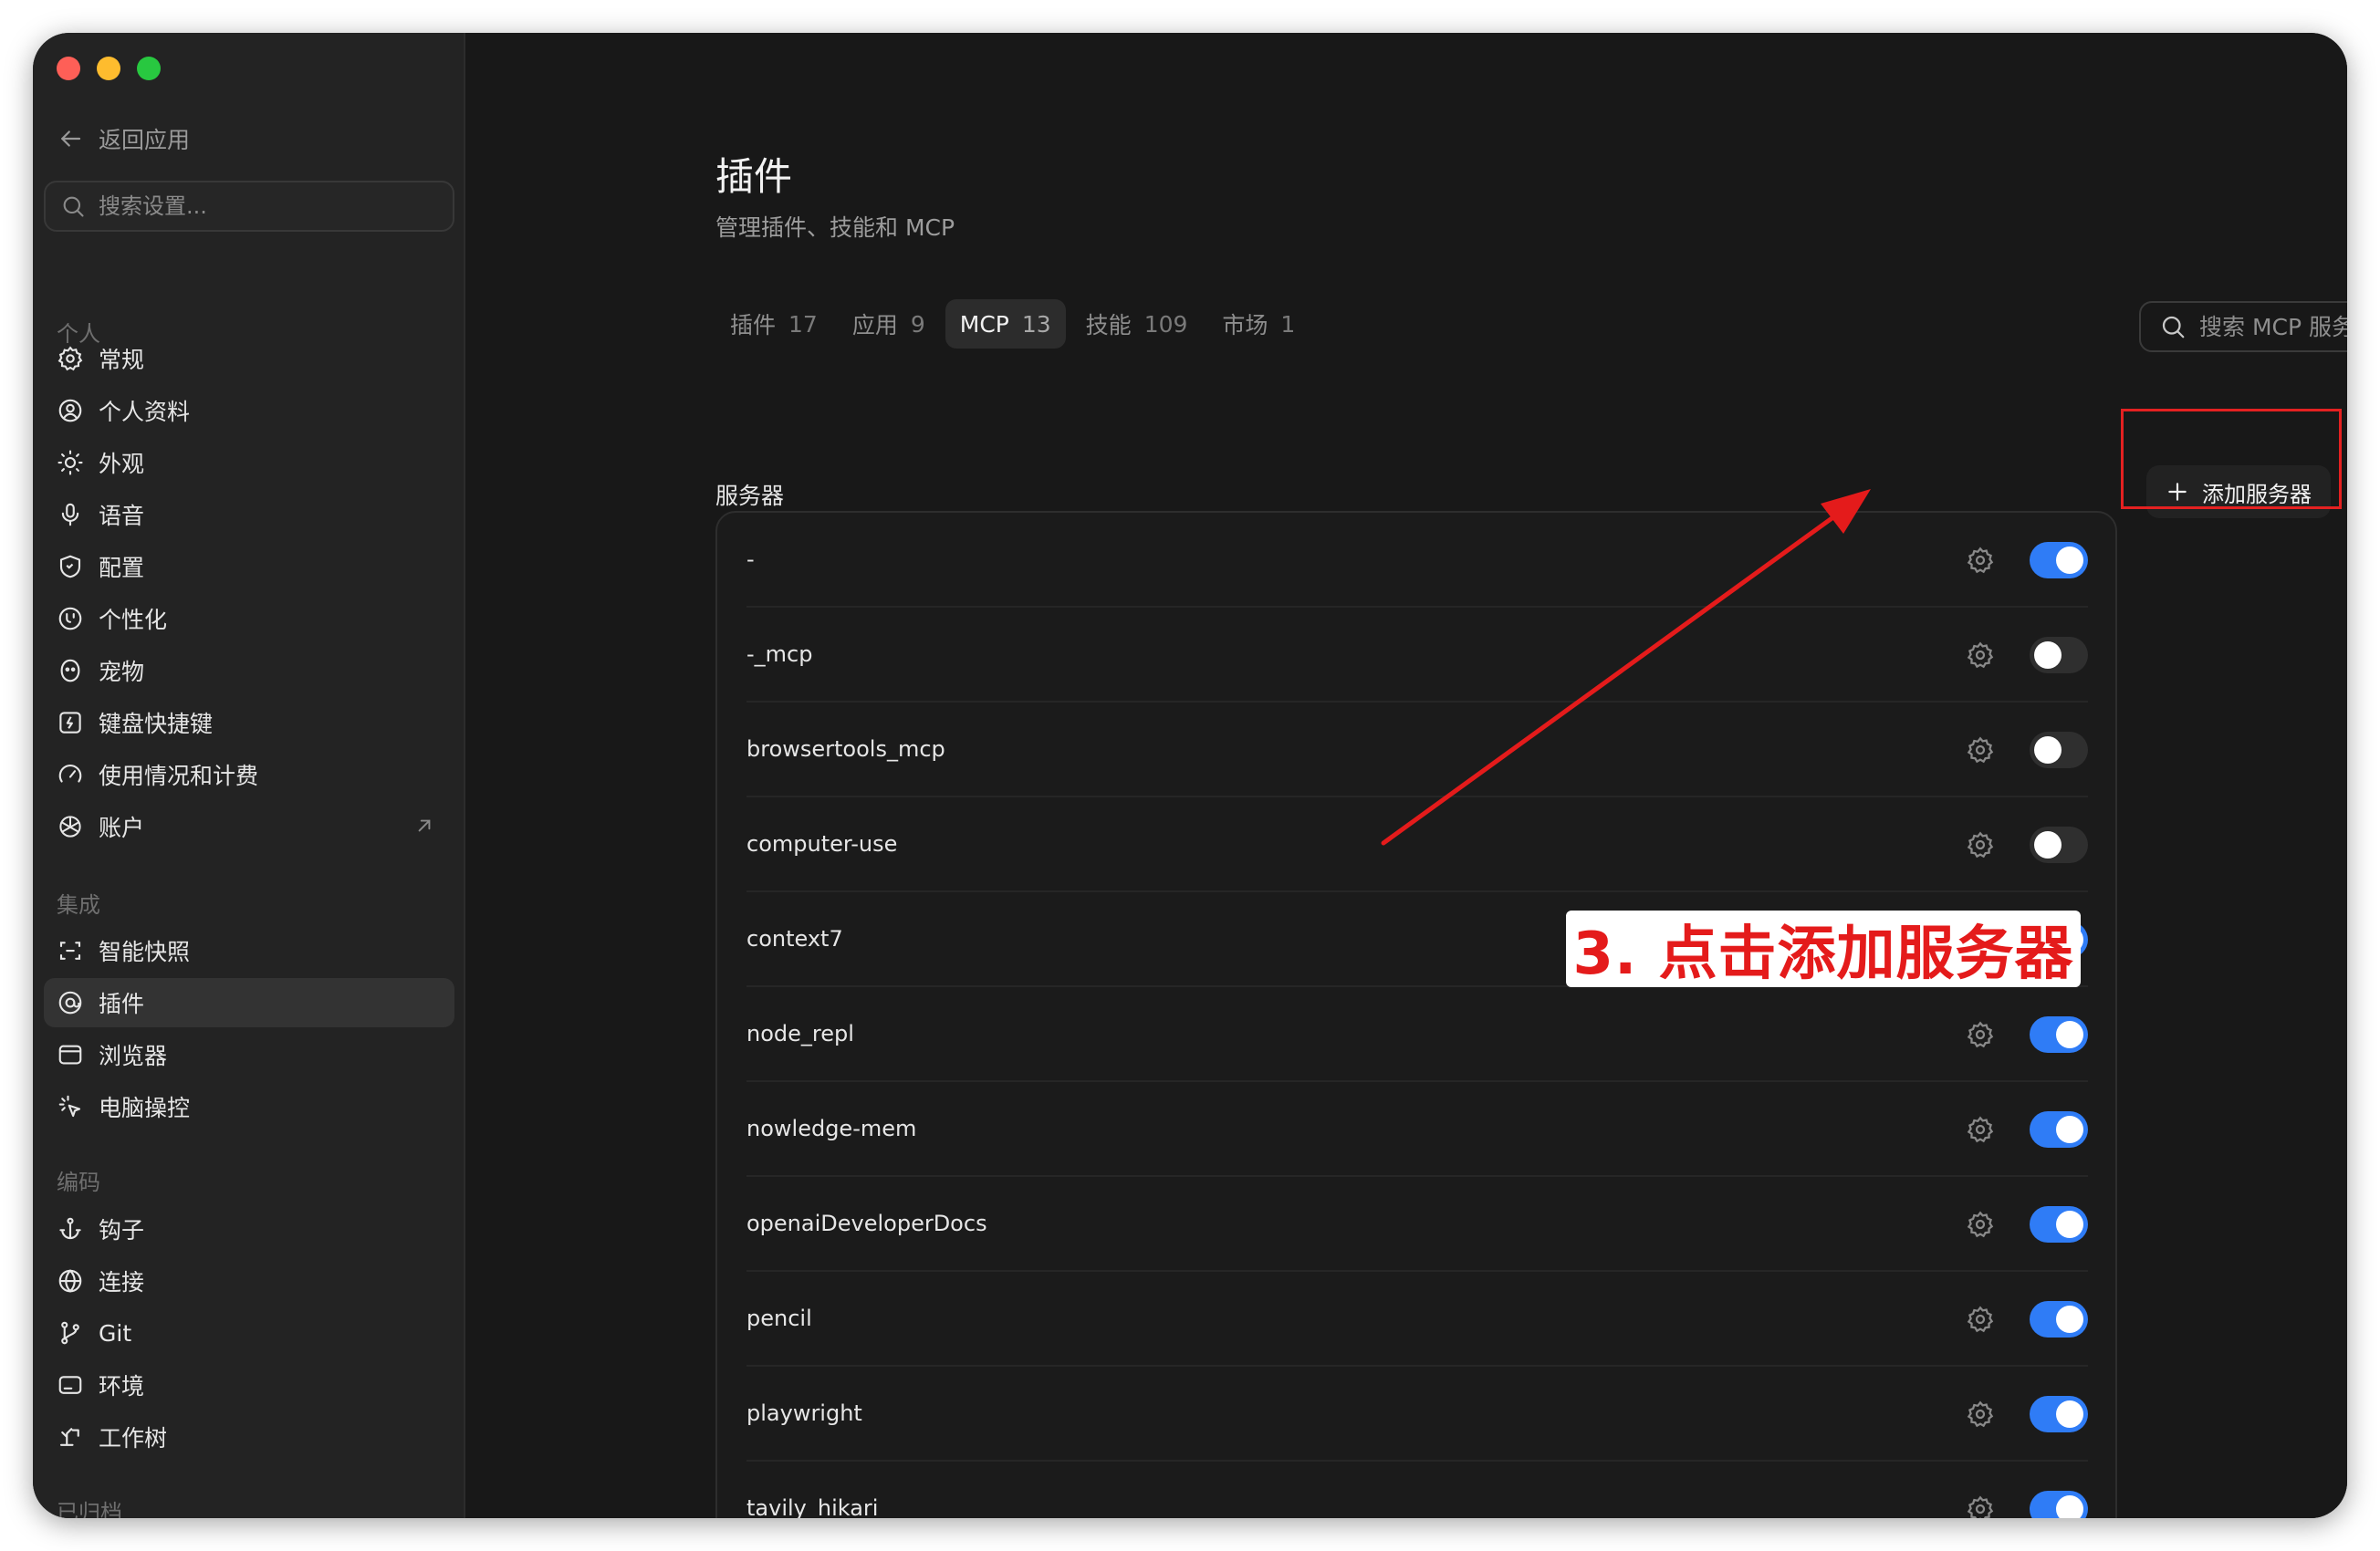  I want to click on mcp-search, so click(2243, 326).